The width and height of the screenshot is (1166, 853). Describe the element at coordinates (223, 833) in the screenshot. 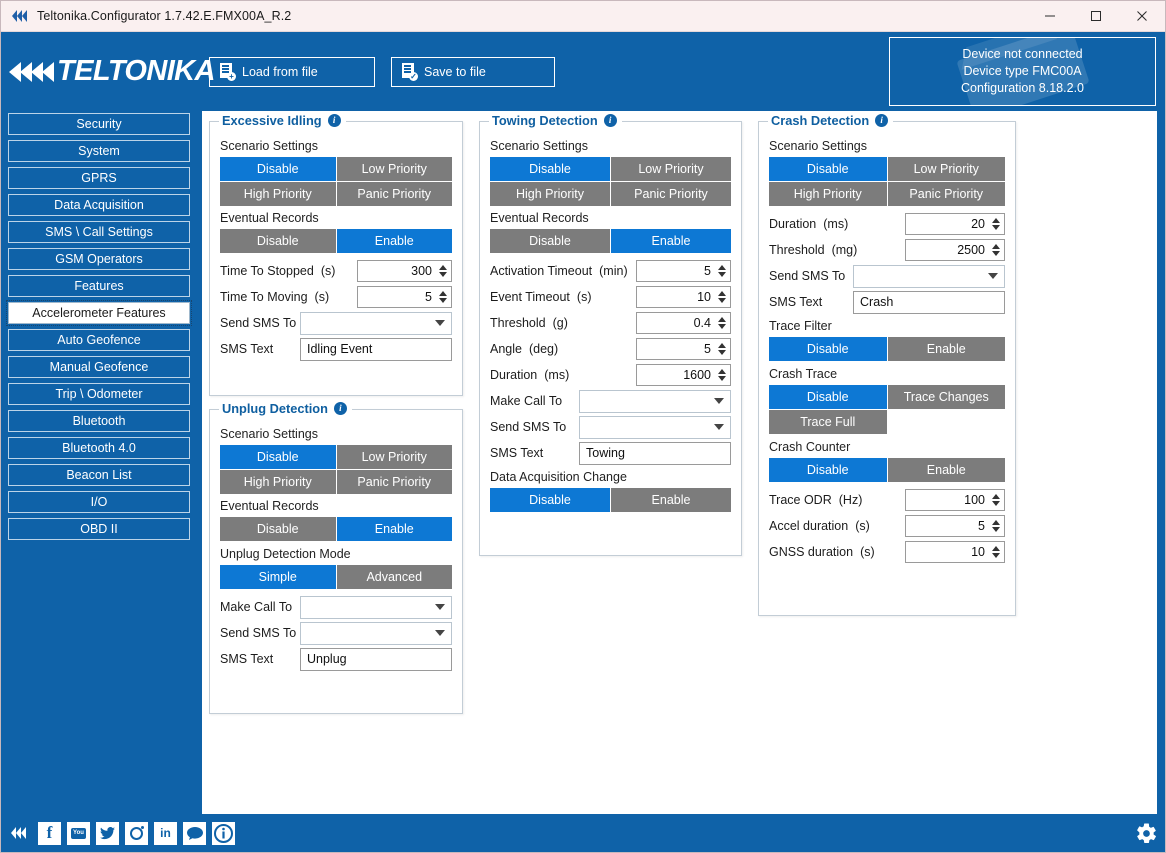

I see `info-icon` at that location.